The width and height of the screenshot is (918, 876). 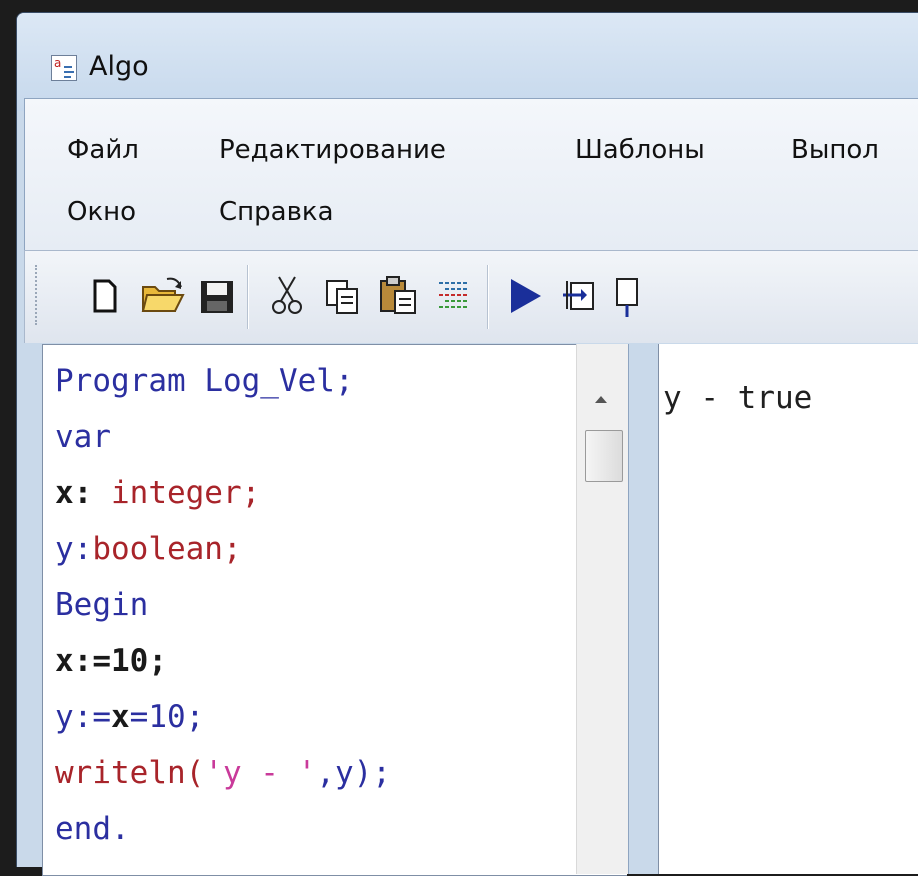 What do you see at coordinates (604, 456) in the screenshot?
I see `scroll-thumb` at bounding box center [604, 456].